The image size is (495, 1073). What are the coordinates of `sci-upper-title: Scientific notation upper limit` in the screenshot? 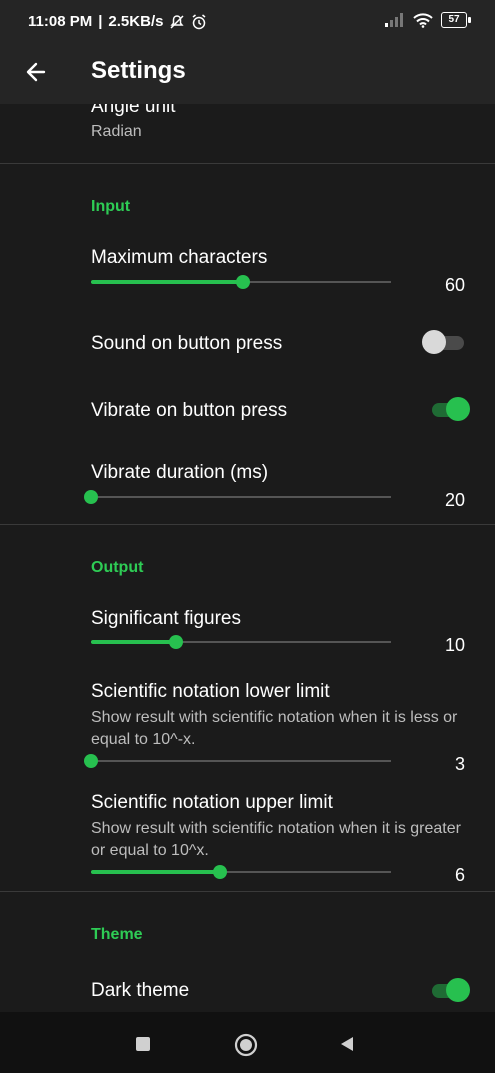 It's located at (212, 802).